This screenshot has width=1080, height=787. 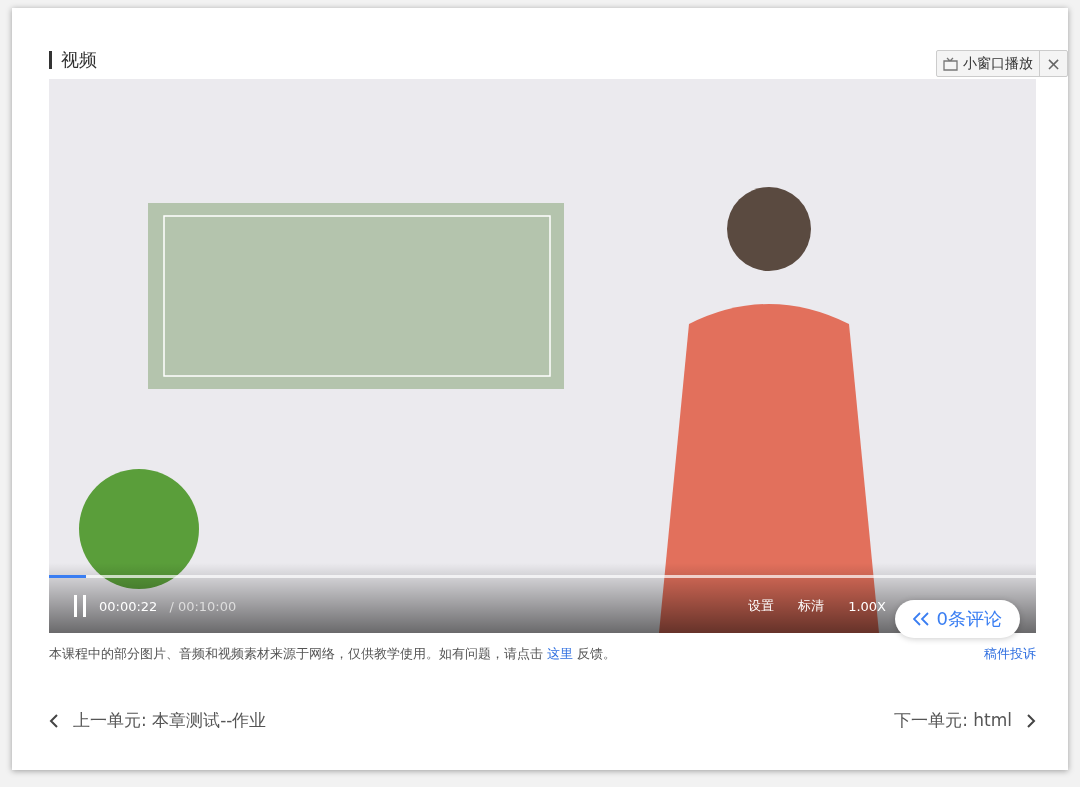 What do you see at coordinates (128, 606) in the screenshot?
I see `current-time: 00:00:22` at bounding box center [128, 606].